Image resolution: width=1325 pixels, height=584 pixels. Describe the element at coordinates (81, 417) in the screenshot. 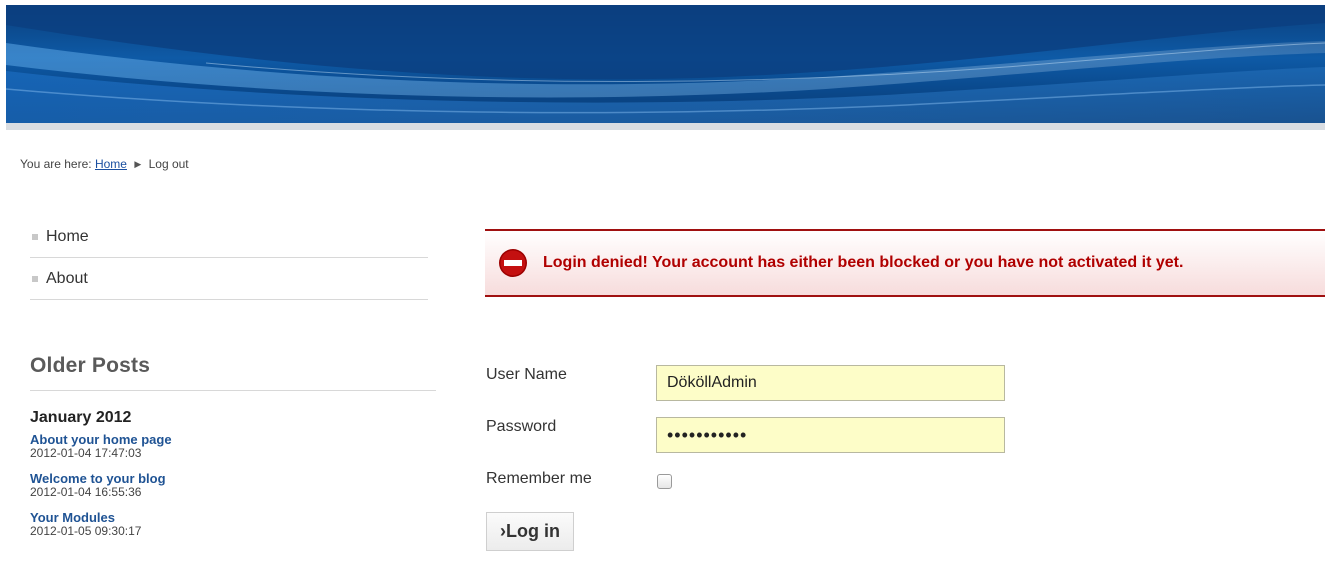

I see `archive-month: January 2012` at that location.